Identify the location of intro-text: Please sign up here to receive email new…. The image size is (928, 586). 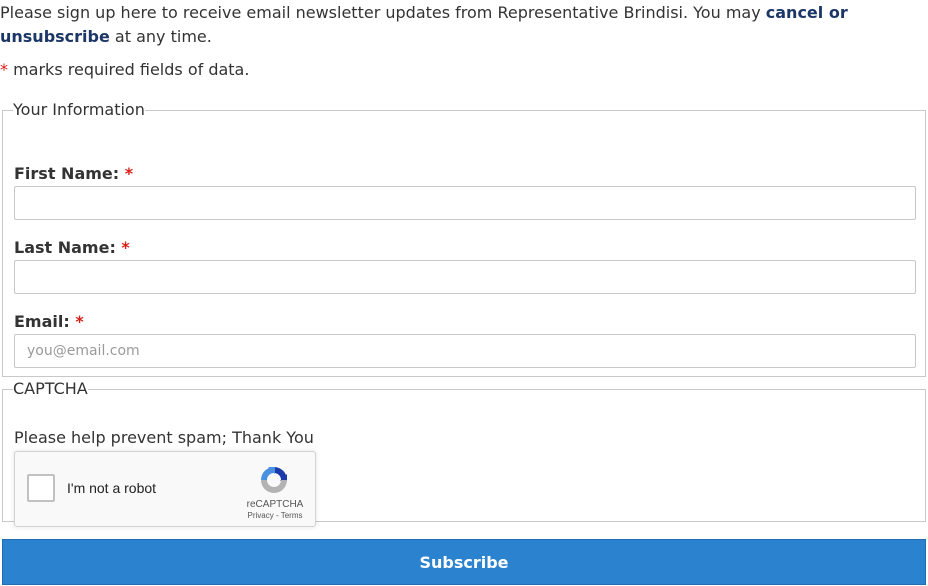
(464, 25).